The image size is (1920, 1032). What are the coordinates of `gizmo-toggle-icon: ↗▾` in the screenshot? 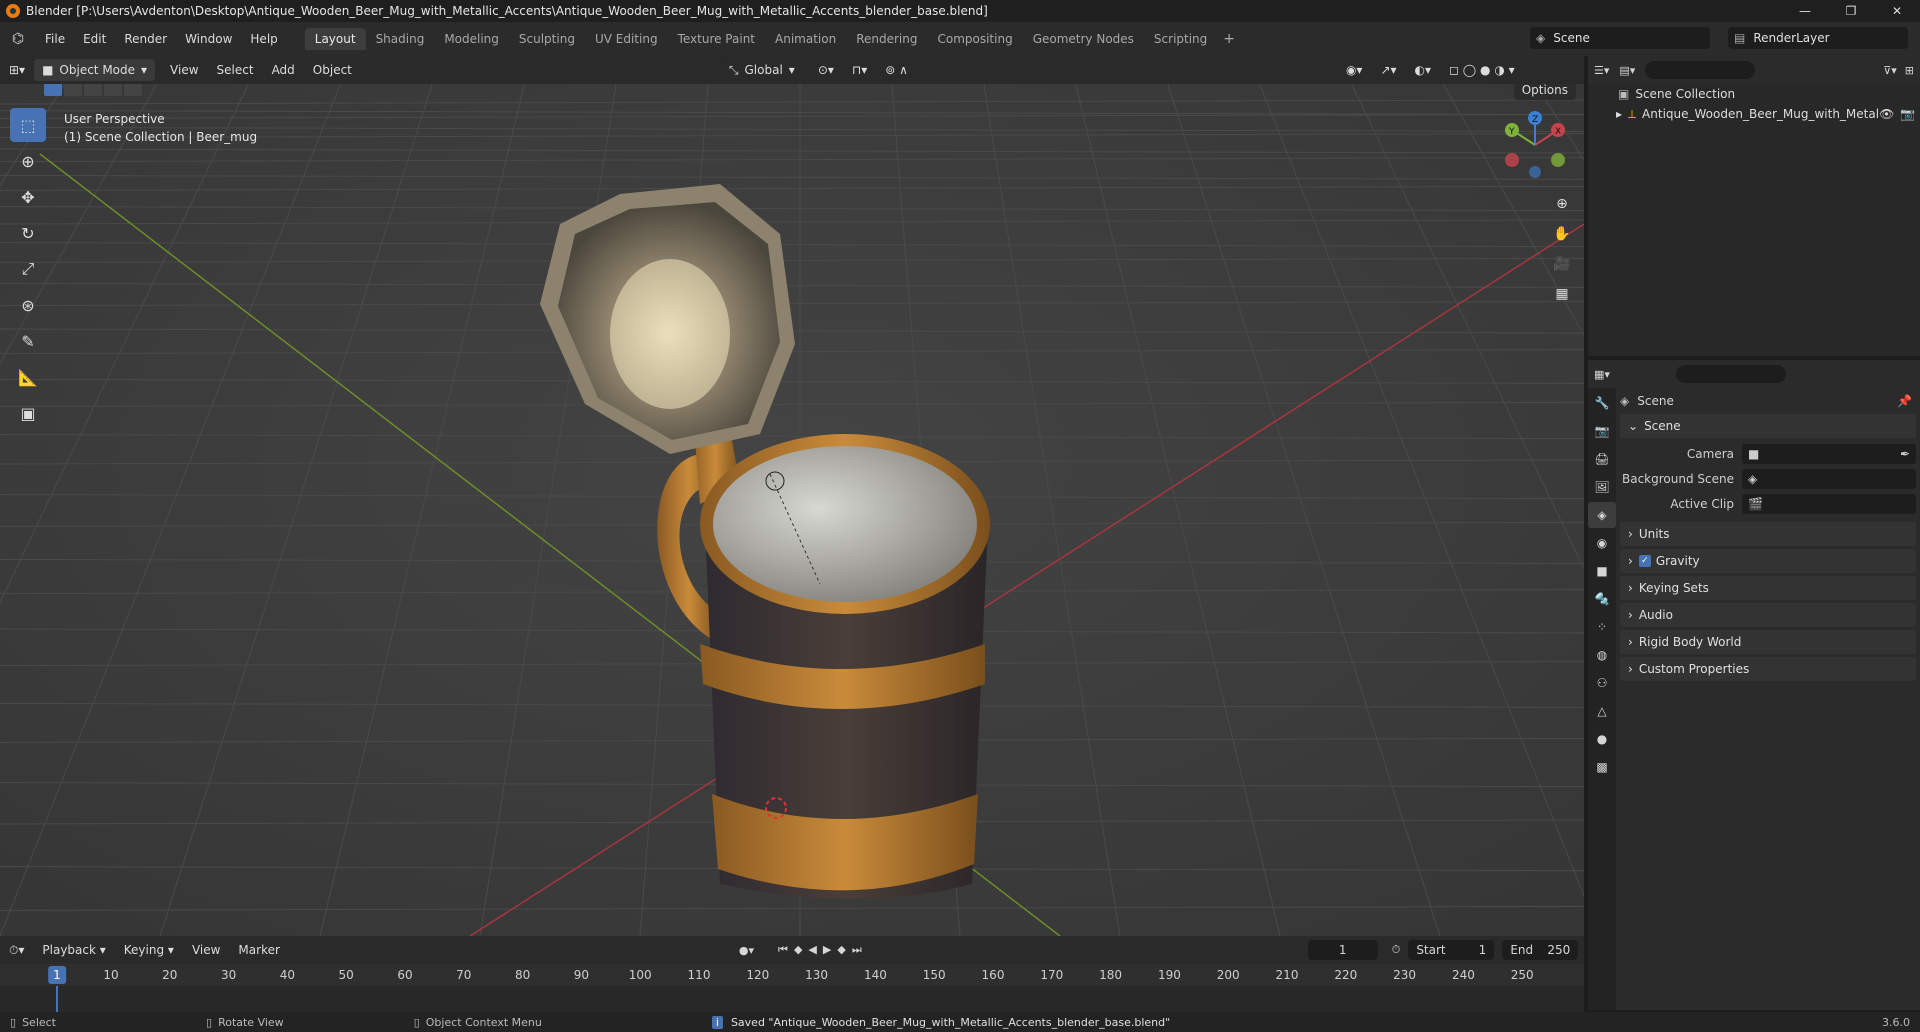 It's located at (1388, 70).